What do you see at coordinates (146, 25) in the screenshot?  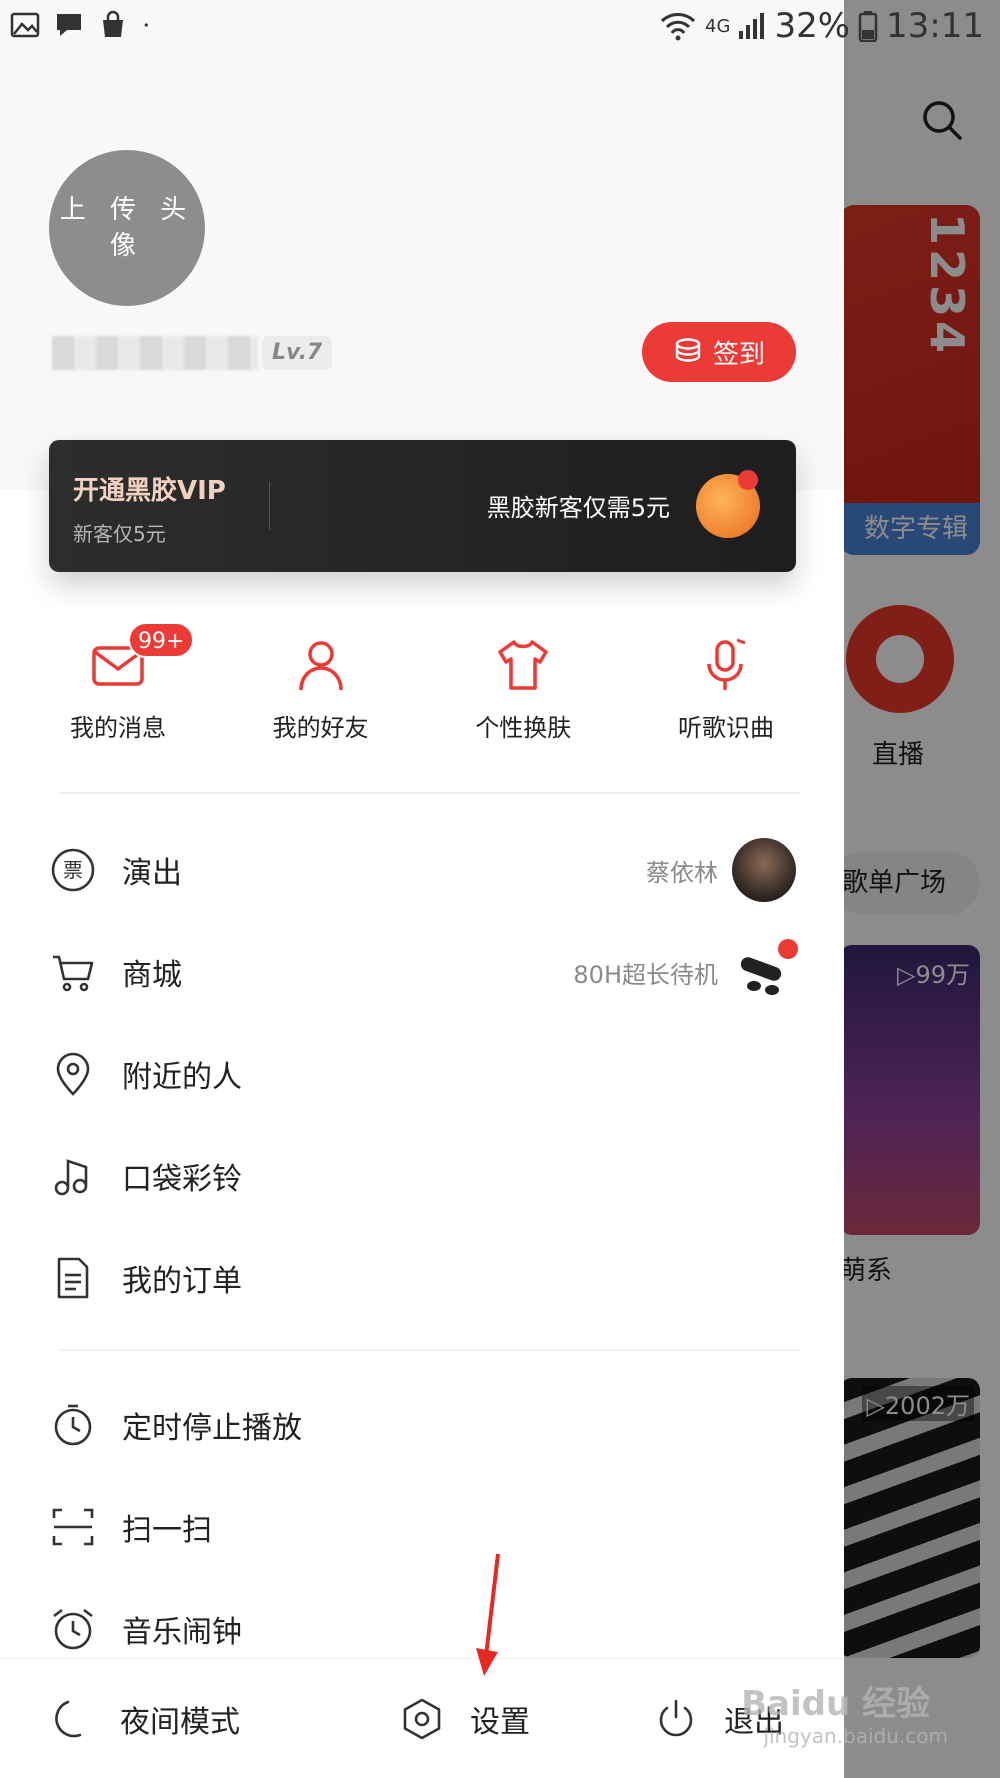 I see `dot-icon` at bounding box center [146, 25].